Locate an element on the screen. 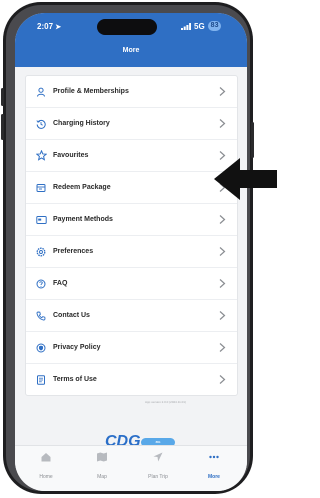  tab-home: Home is located at coordinates (46, 467).